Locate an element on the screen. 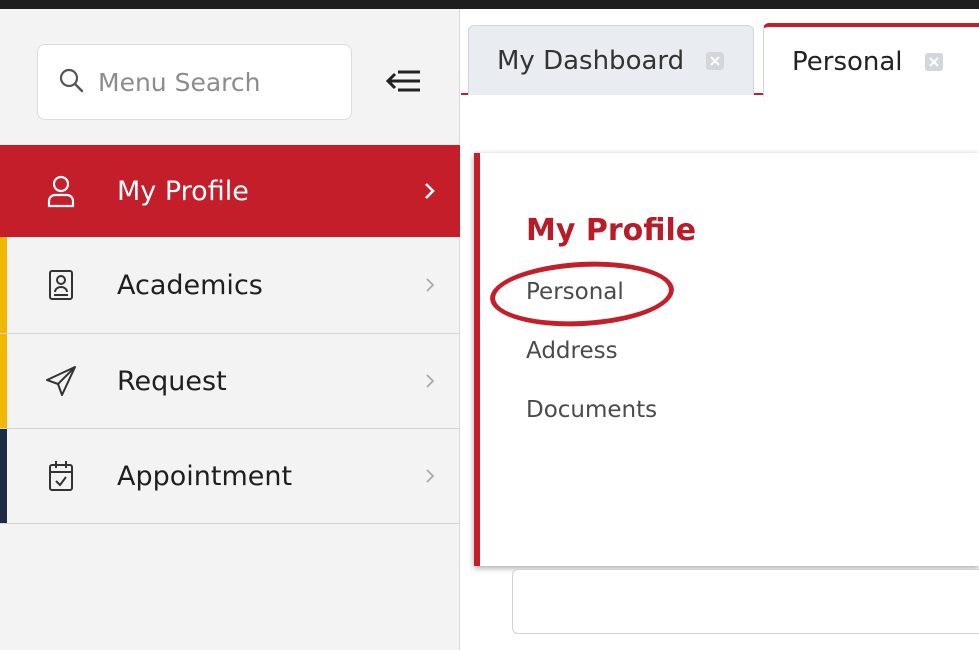 This screenshot has width=979, height=650. search-placeholder: Menu Search is located at coordinates (179, 82).